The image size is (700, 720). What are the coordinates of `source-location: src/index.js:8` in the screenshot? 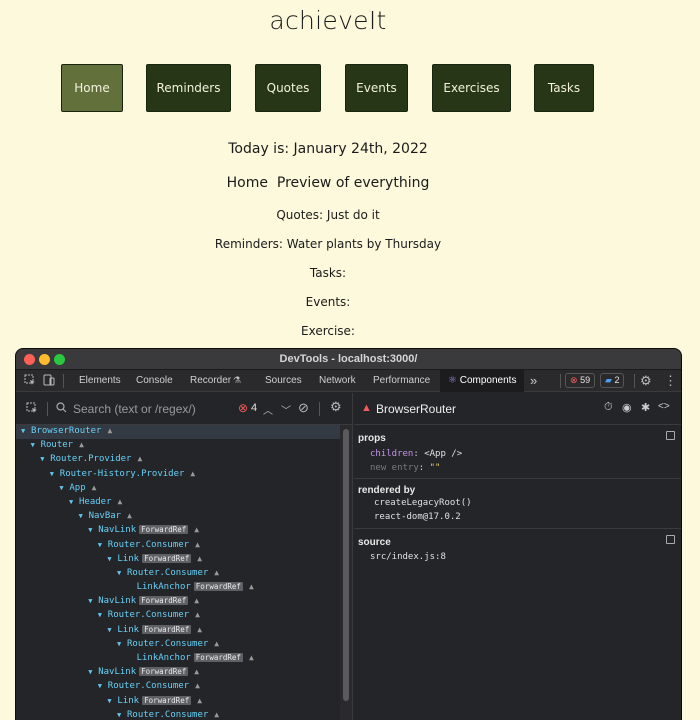 It's located at (408, 557).